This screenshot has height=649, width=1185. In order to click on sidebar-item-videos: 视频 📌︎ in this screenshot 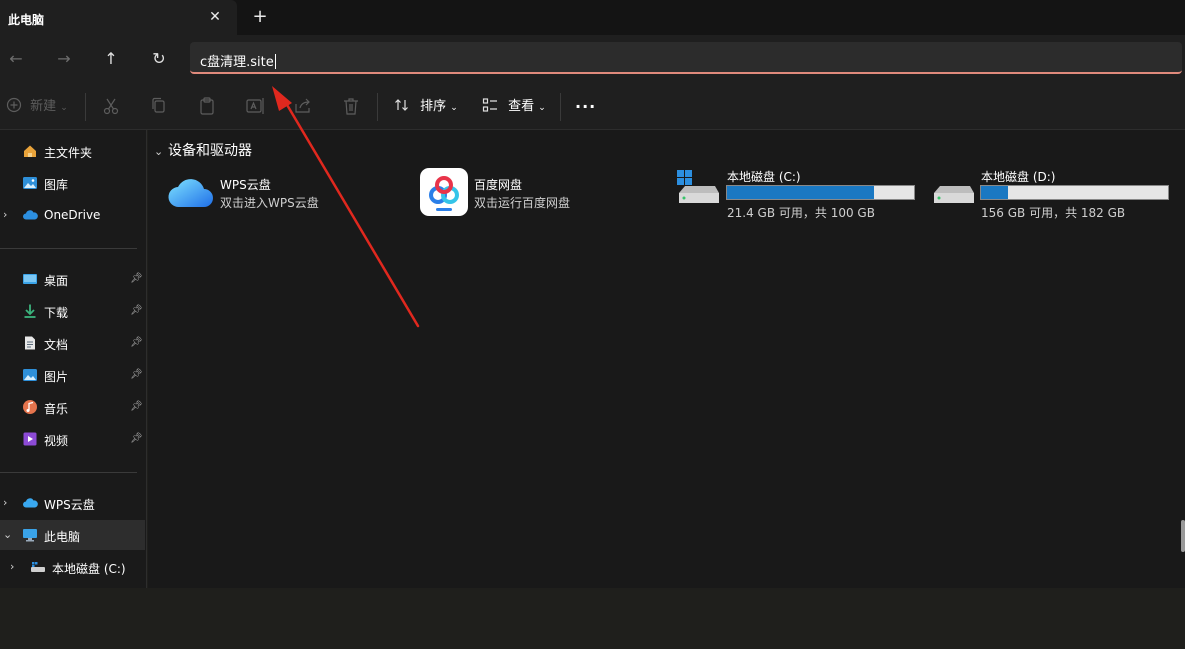, I will do `click(72, 439)`.